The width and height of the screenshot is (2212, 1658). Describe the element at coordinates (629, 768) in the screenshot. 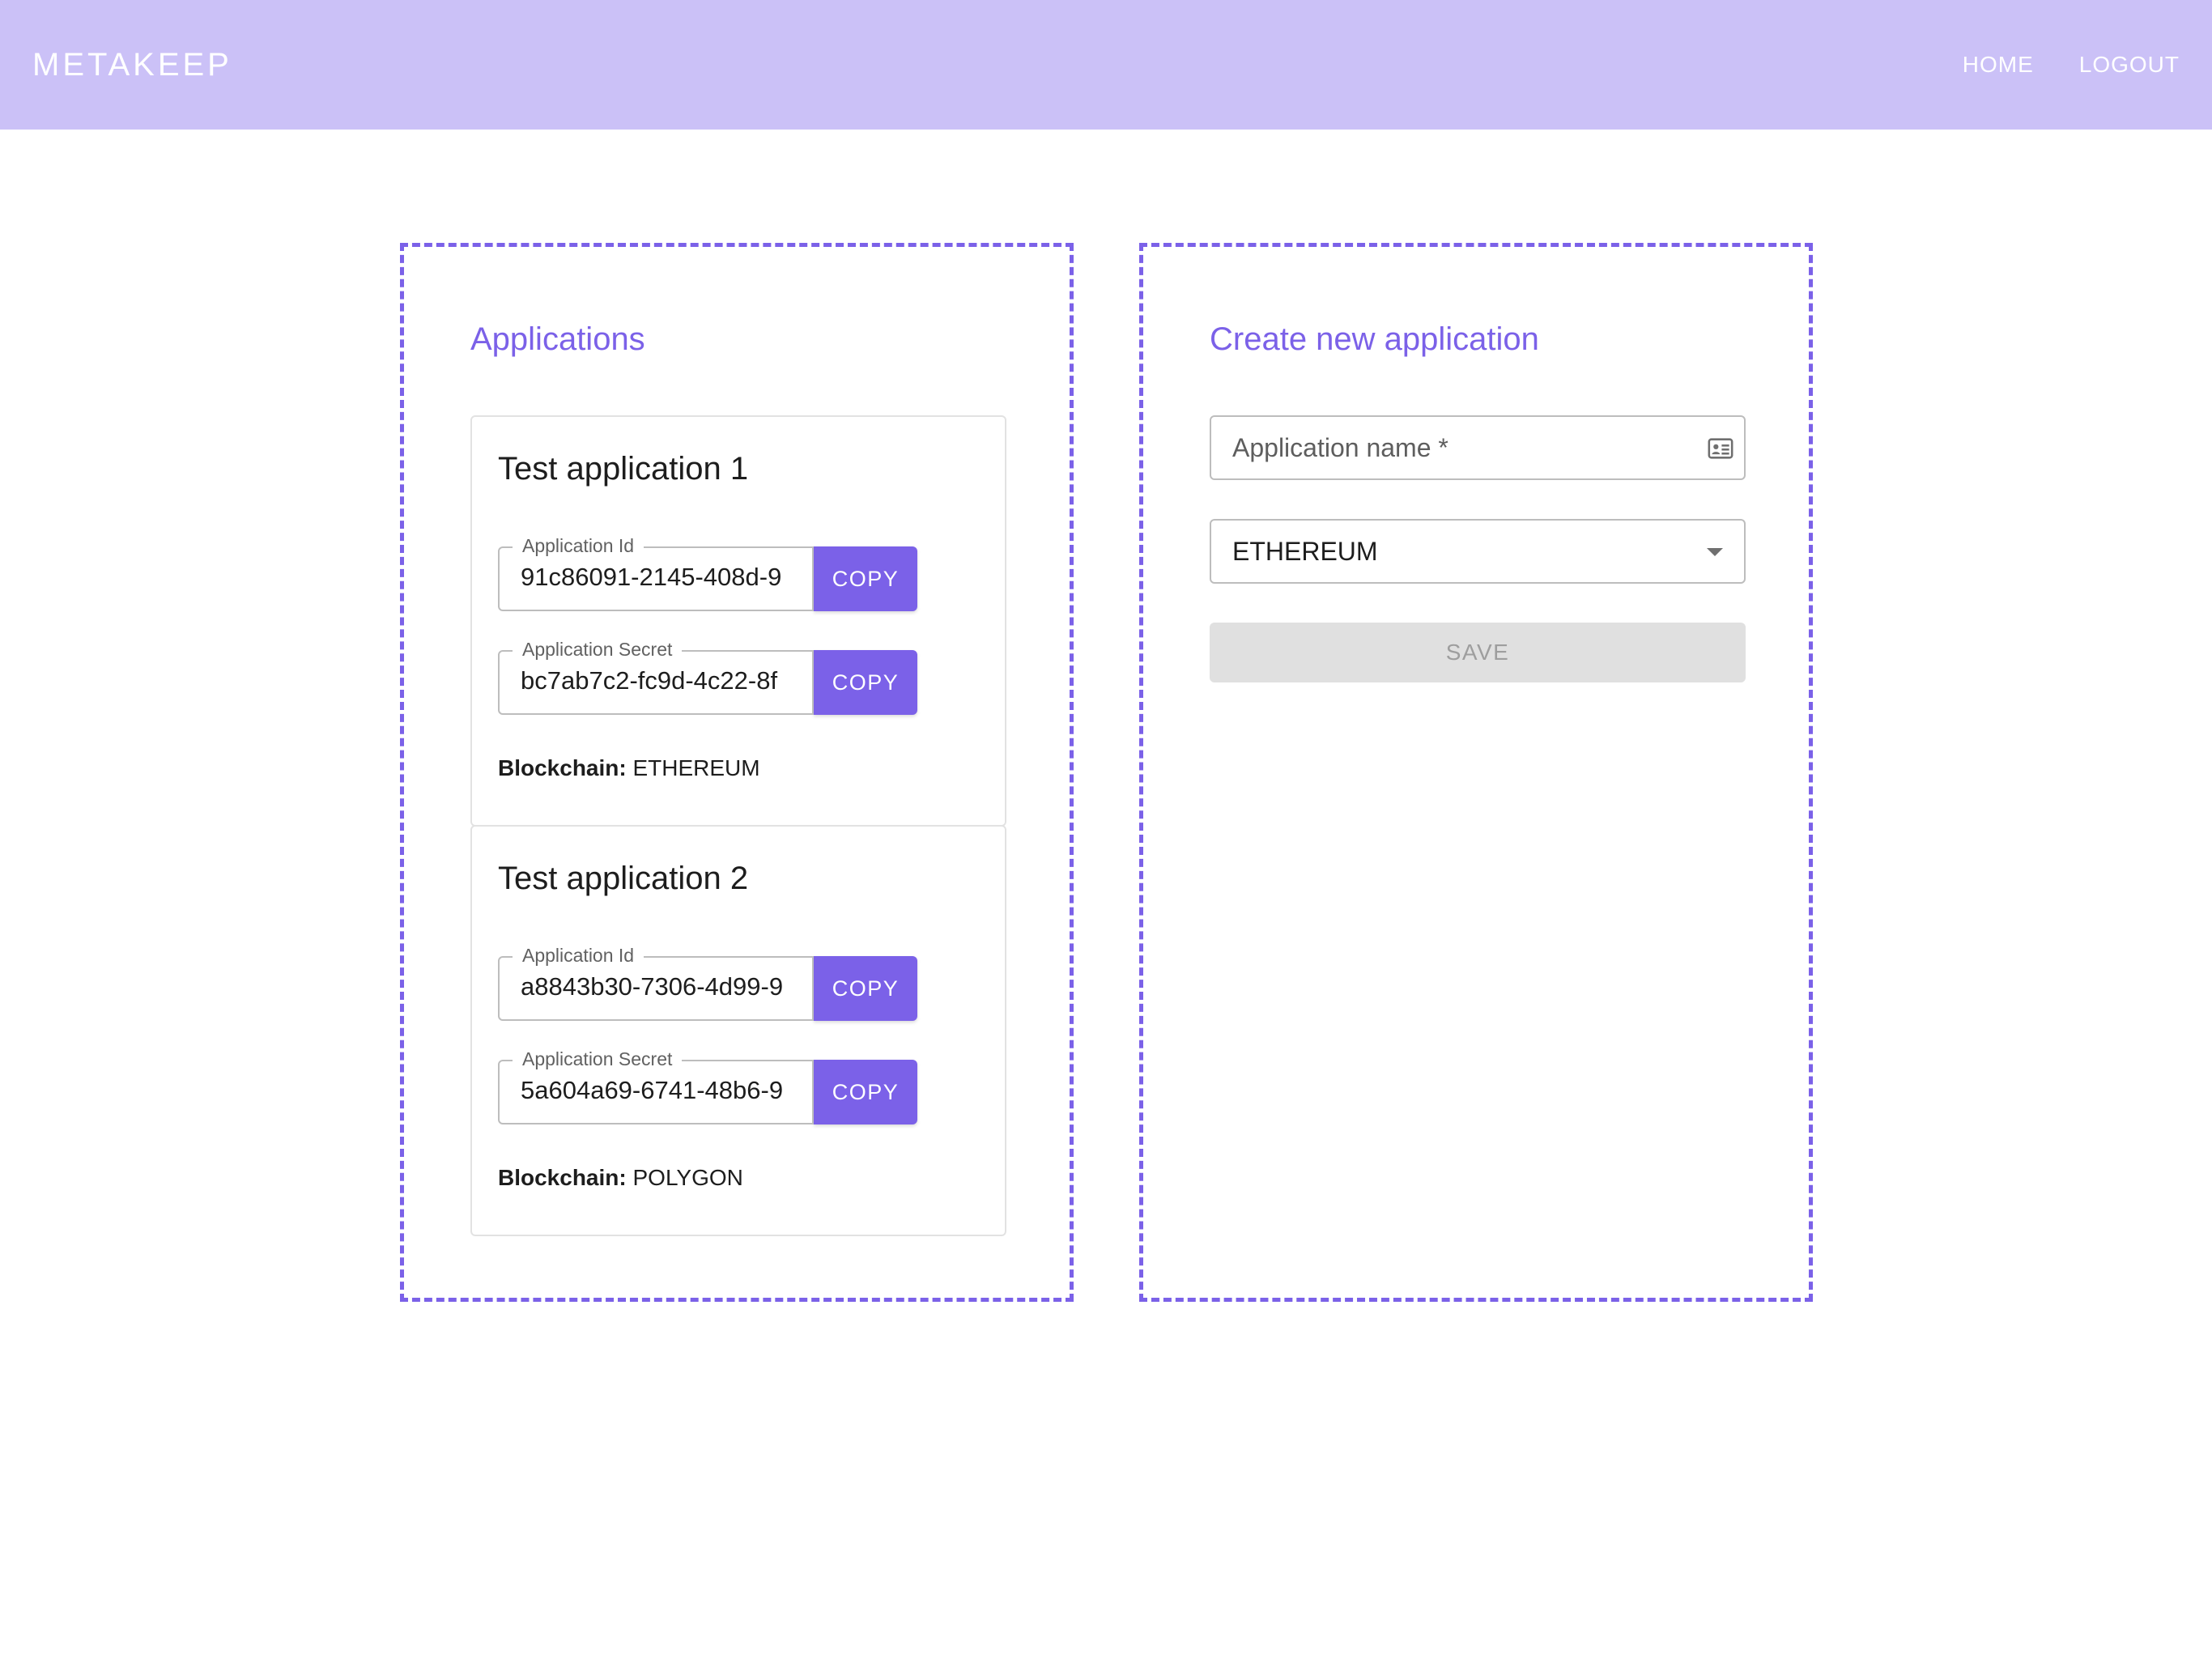

I see `blockchain-info: Blockchain: ETHEREUM` at that location.